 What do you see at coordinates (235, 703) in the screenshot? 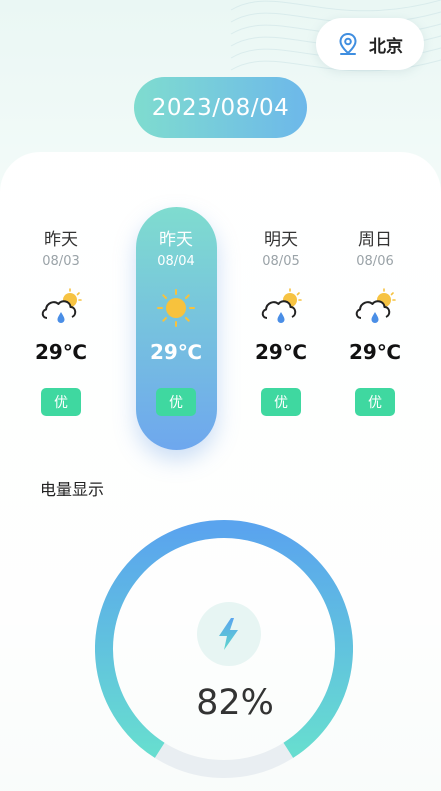
I see `battery-percent: 82%` at bounding box center [235, 703].